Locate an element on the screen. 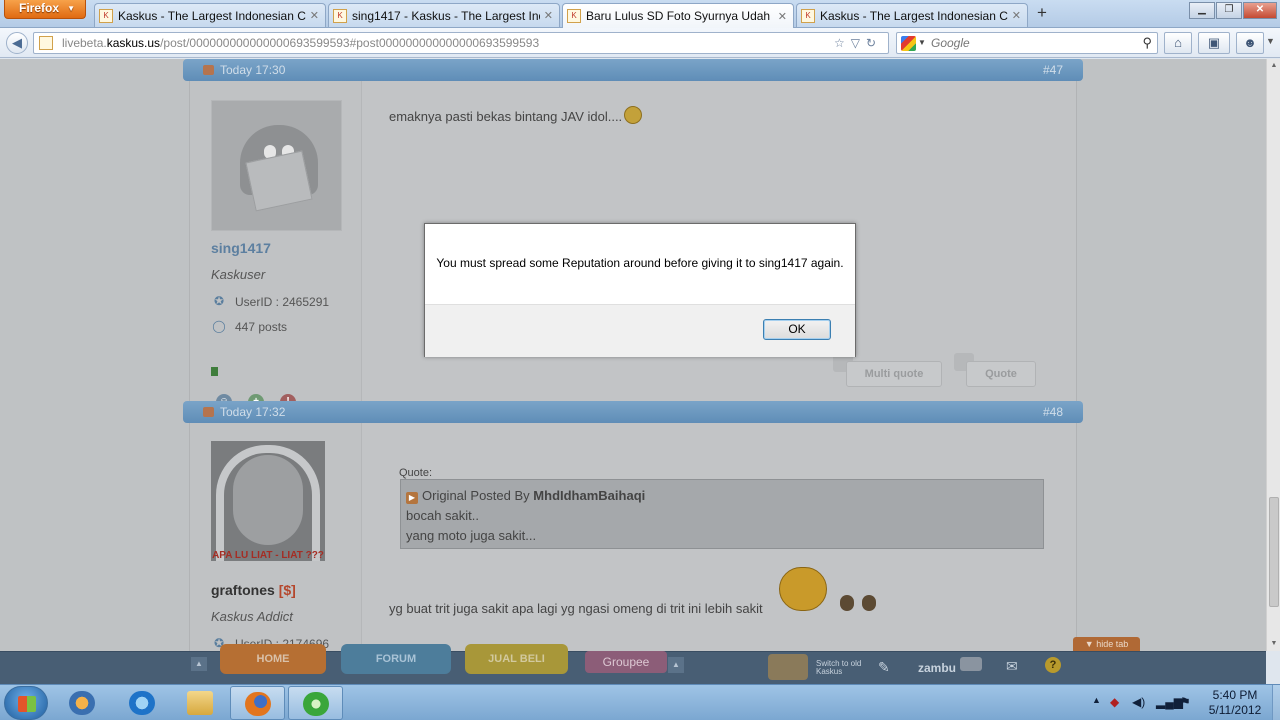 The width and height of the screenshot is (1280, 720). search-placeholder: Google is located at coordinates (950, 43).